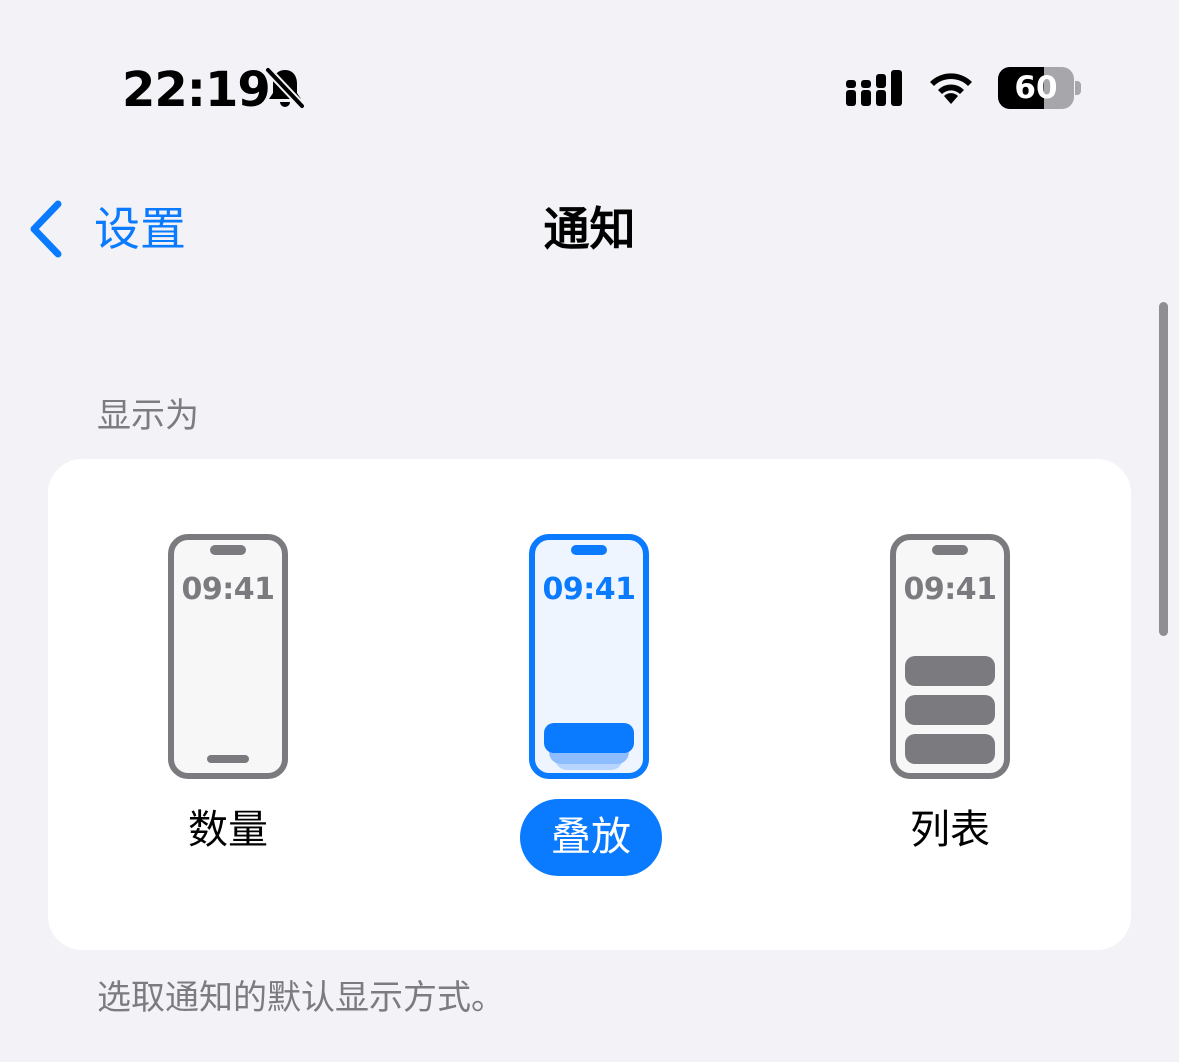 The image size is (1179, 1062). Describe the element at coordinates (591, 837) in the screenshot. I see `option-label-stack-selected: 叠放` at that location.